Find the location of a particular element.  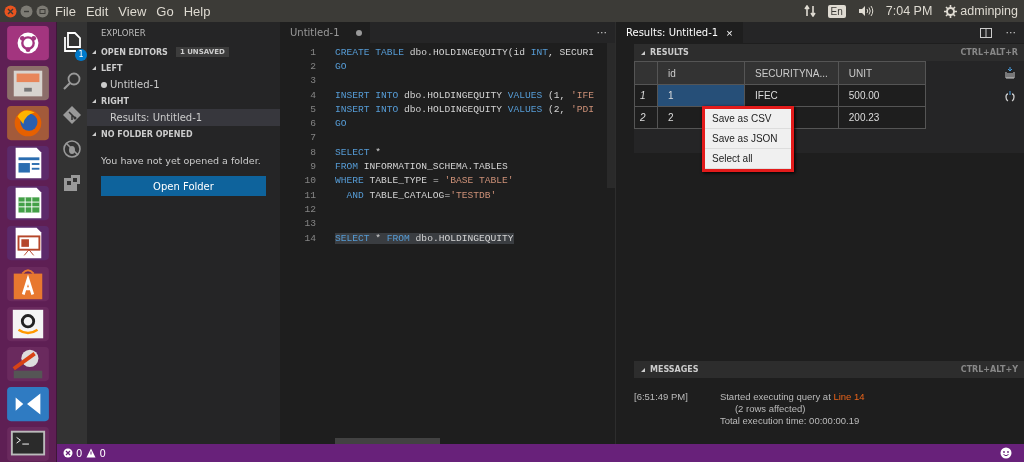

browser-globe-icon is located at coordinates (28, 123).